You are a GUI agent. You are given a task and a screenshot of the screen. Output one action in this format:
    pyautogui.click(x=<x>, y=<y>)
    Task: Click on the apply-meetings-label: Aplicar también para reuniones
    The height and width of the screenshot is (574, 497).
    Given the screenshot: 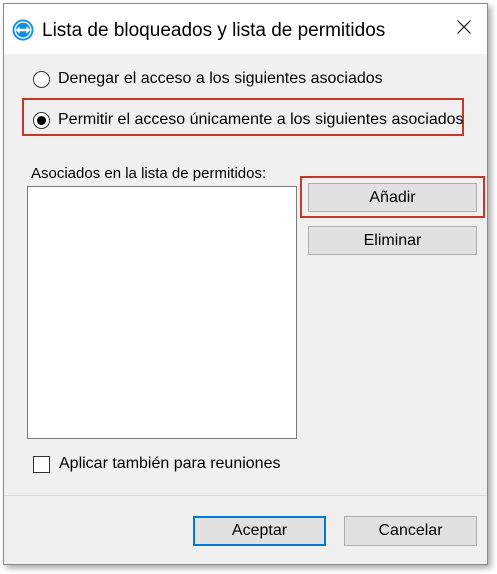 What is the action you would take?
    pyautogui.click(x=170, y=463)
    